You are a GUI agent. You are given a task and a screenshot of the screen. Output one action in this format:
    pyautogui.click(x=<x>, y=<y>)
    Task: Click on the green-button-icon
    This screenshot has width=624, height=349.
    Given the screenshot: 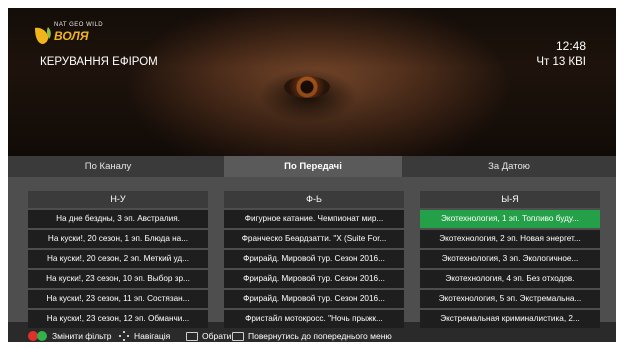 What is the action you would take?
    pyautogui.click(x=42, y=336)
    